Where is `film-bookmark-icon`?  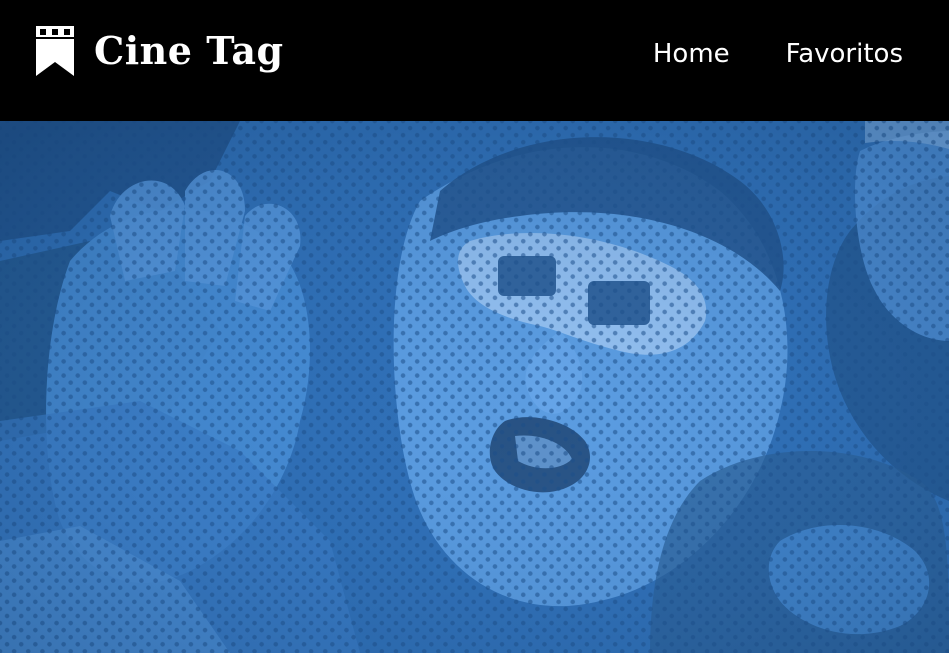
film-bookmark-icon is located at coordinates (55, 51).